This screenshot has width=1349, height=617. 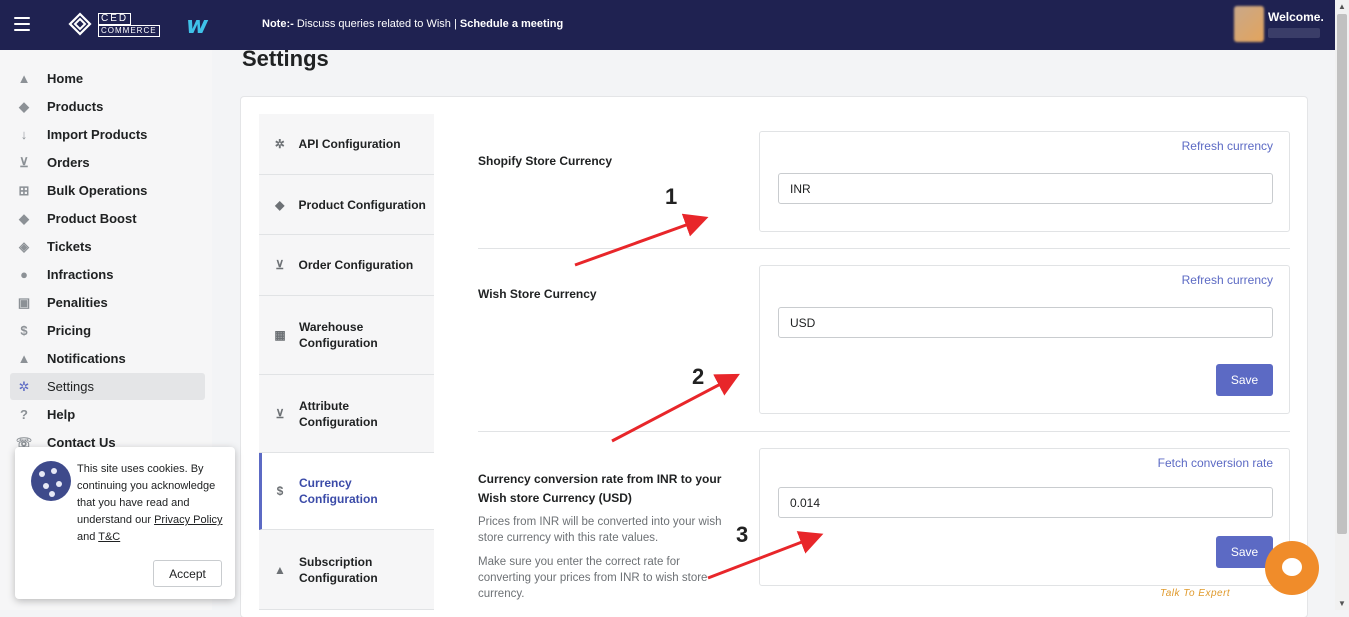 I want to click on wish-currency-label: Wish Store Currency, so click(x=537, y=294).